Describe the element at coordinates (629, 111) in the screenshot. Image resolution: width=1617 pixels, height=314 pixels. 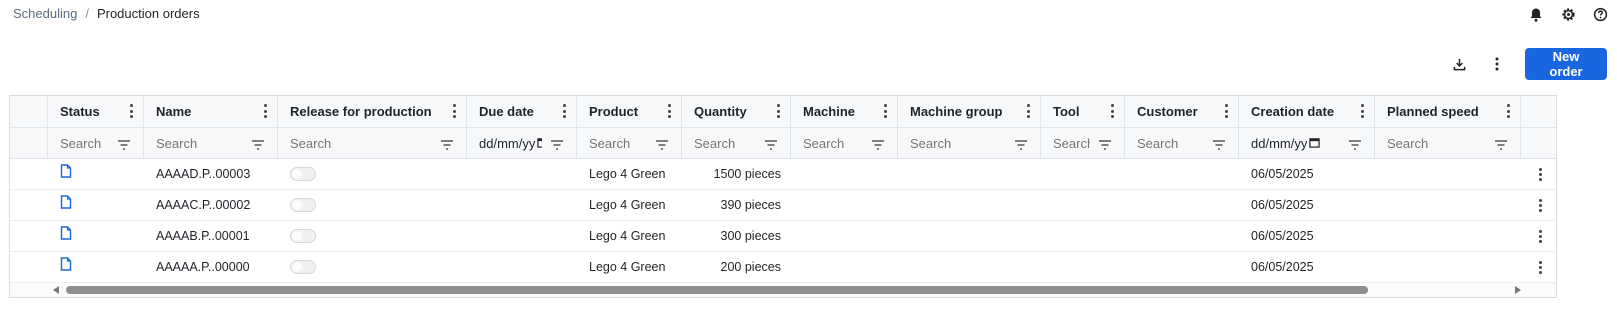
I see `column-header-product: Product` at that location.